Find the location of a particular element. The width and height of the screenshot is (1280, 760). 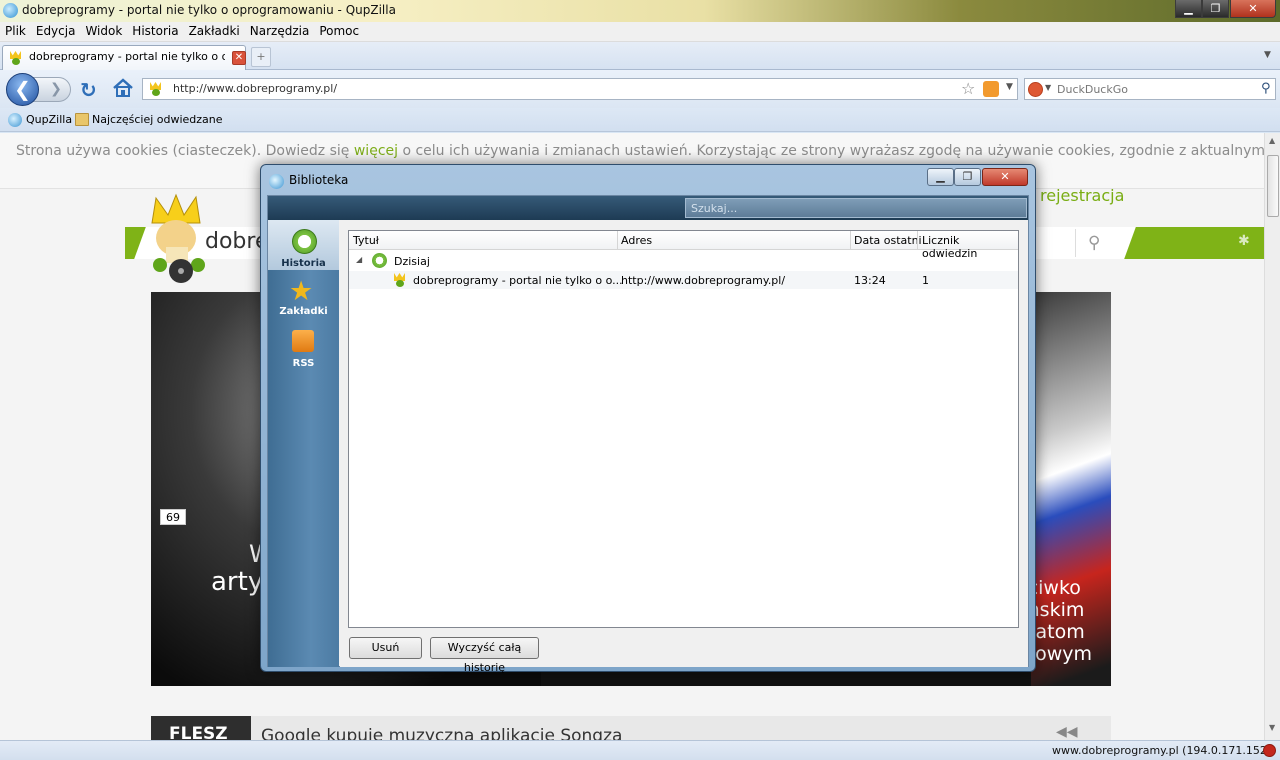

comment-count-badge: 69 is located at coordinates (173, 517).